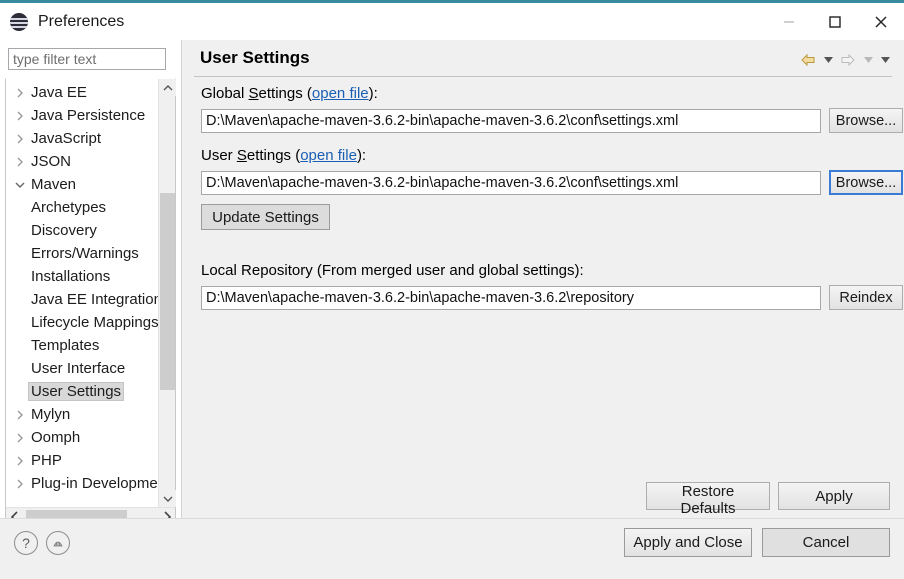  What do you see at coordinates (253, 93) in the screenshot?
I see `global-settings-label-mnemonic: S` at bounding box center [253, 93].